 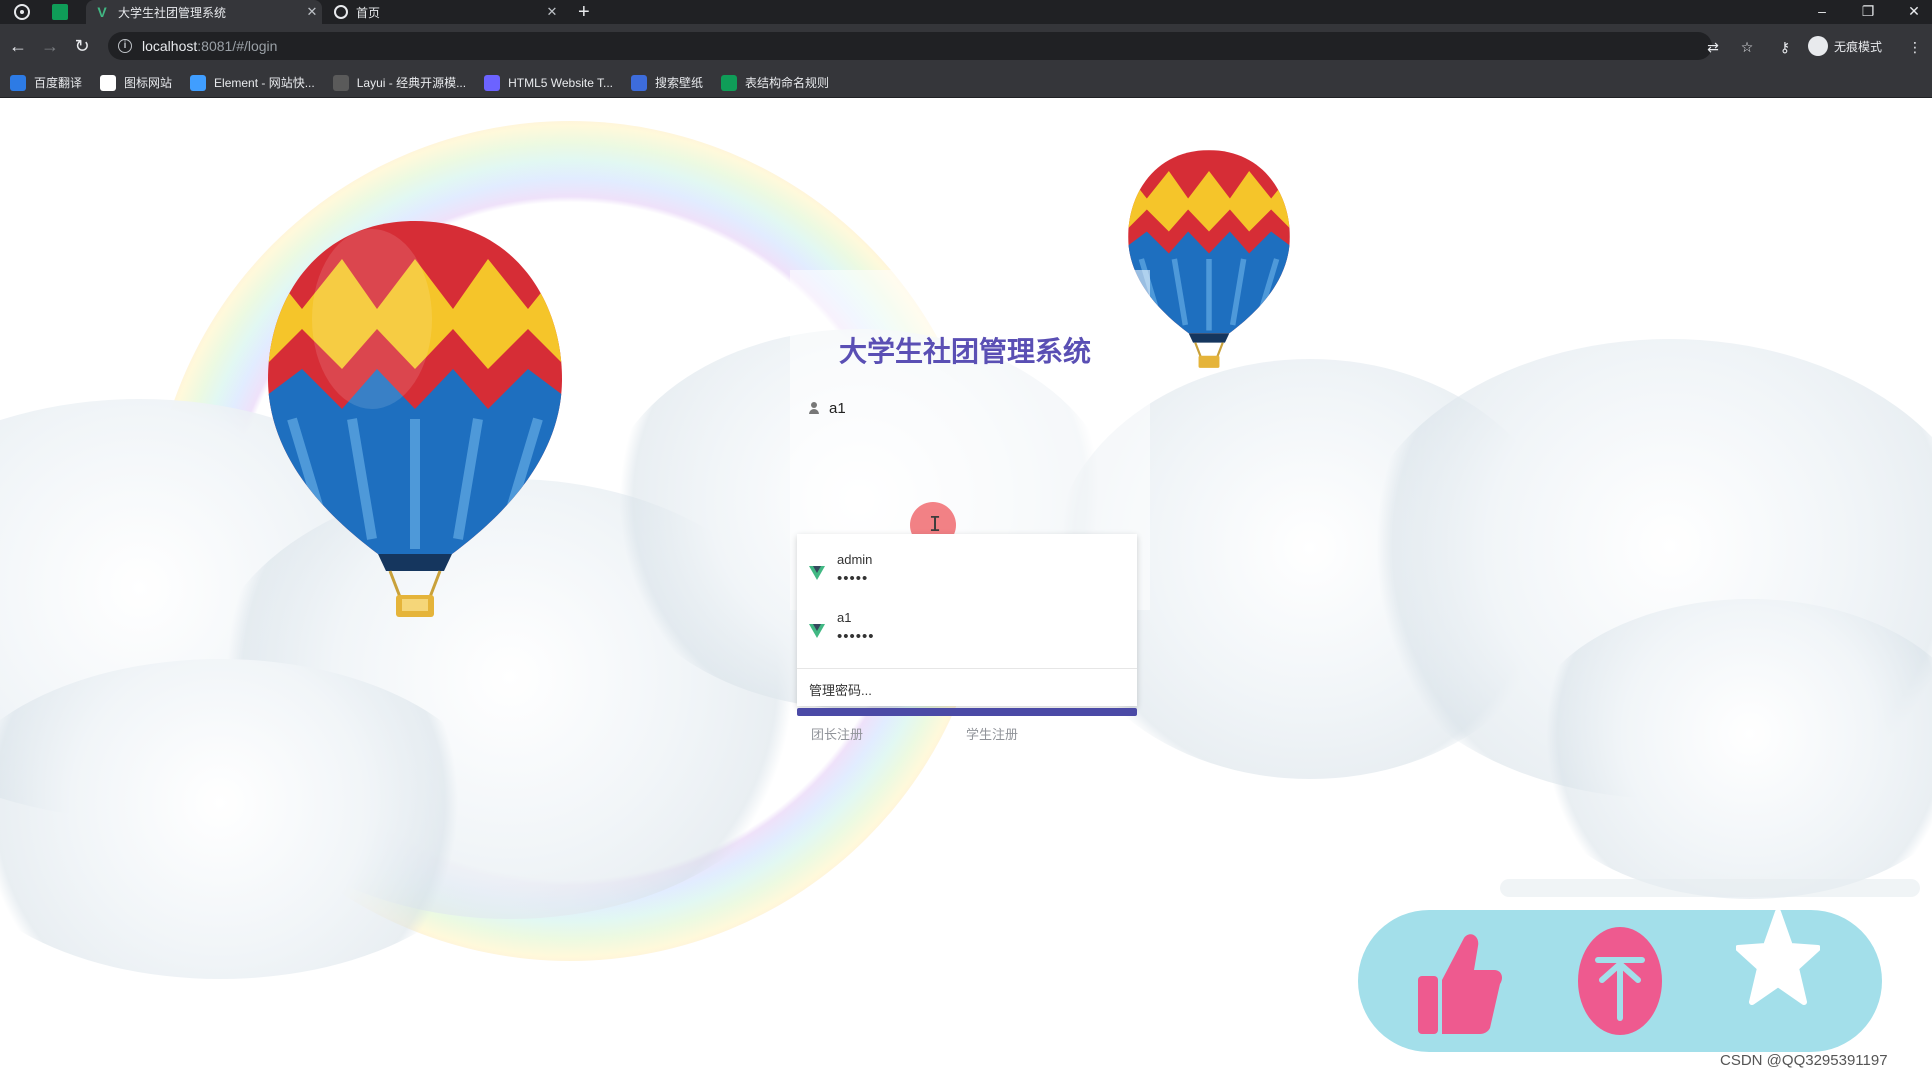 I want to click on user-icon, so click(x=814, y=408).